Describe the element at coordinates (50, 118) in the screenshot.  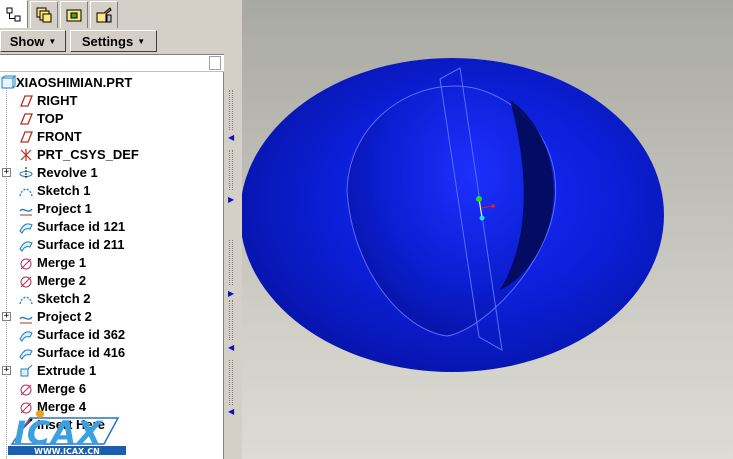
I see `tree-item-label: TOP` at that location.